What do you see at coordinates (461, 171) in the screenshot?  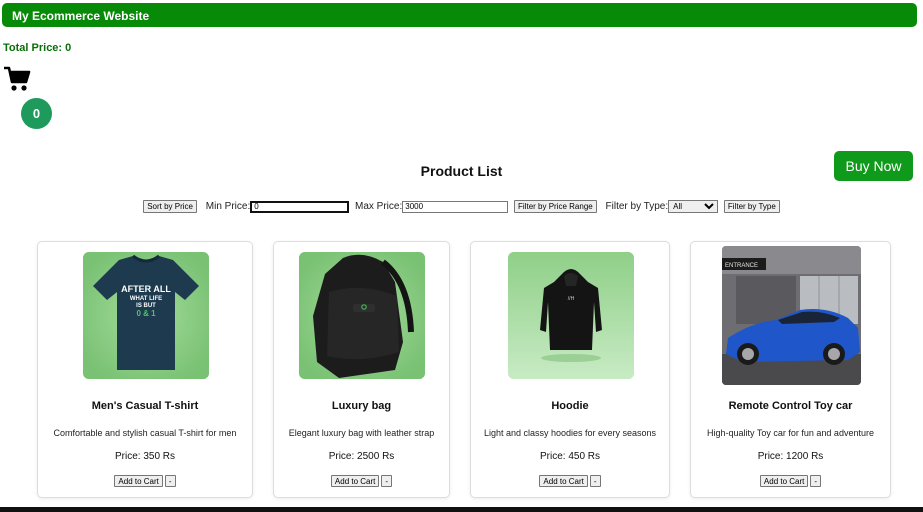 I see `product-list-title: Product List` at bounding box center [461, 171].